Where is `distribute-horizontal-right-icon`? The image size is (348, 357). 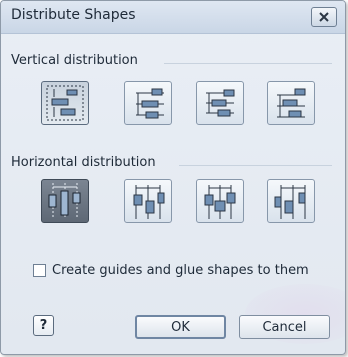
distribute-horizontal-right-icon is located at coordinates (290, 202).